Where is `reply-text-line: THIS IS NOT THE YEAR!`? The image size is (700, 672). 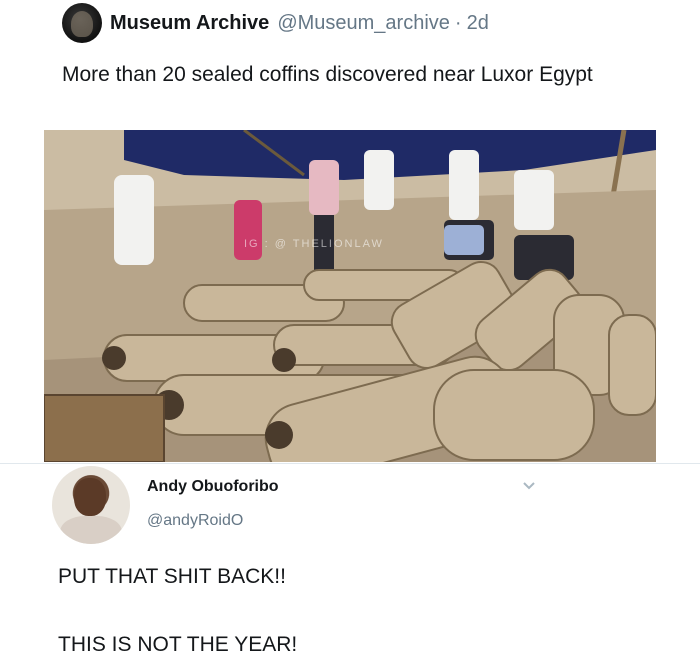
reply-text-line: THIS IS NOT THE YEAR! is located at coordinates (178, 644).